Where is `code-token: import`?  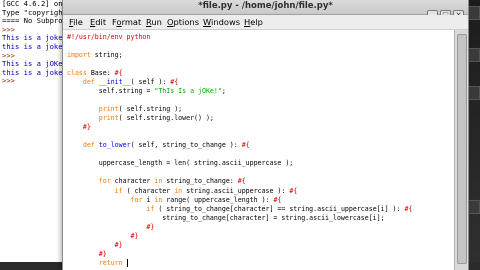 code-token: import is located at coordinates (79, 55).